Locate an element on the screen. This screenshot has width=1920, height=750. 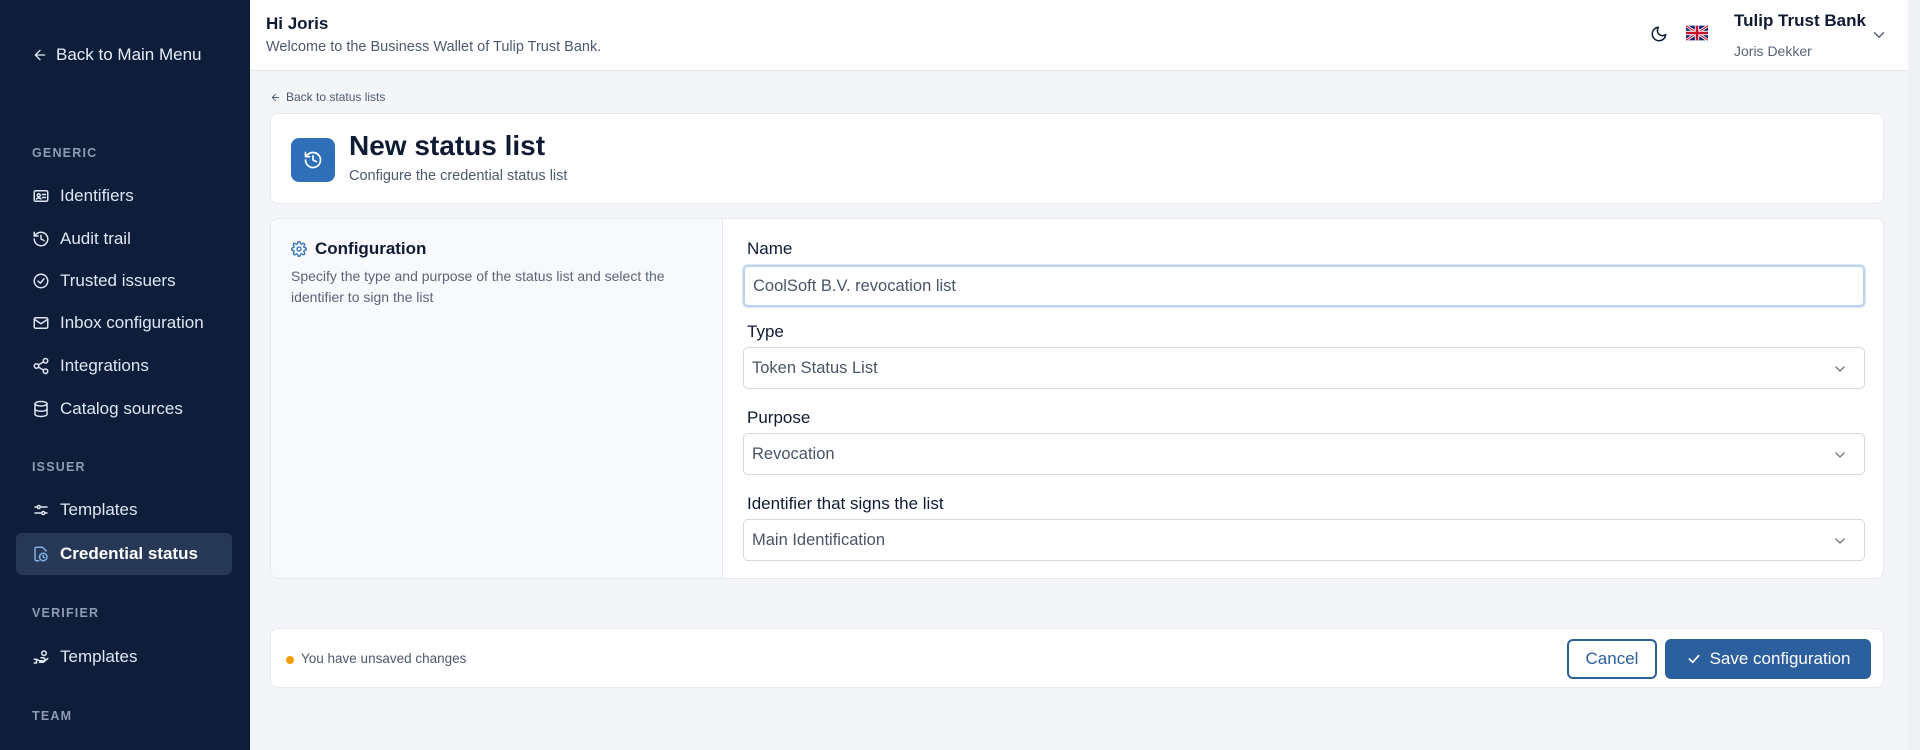
sidebar-item-label: Inbox configuration is located at coordinates (132, 322).